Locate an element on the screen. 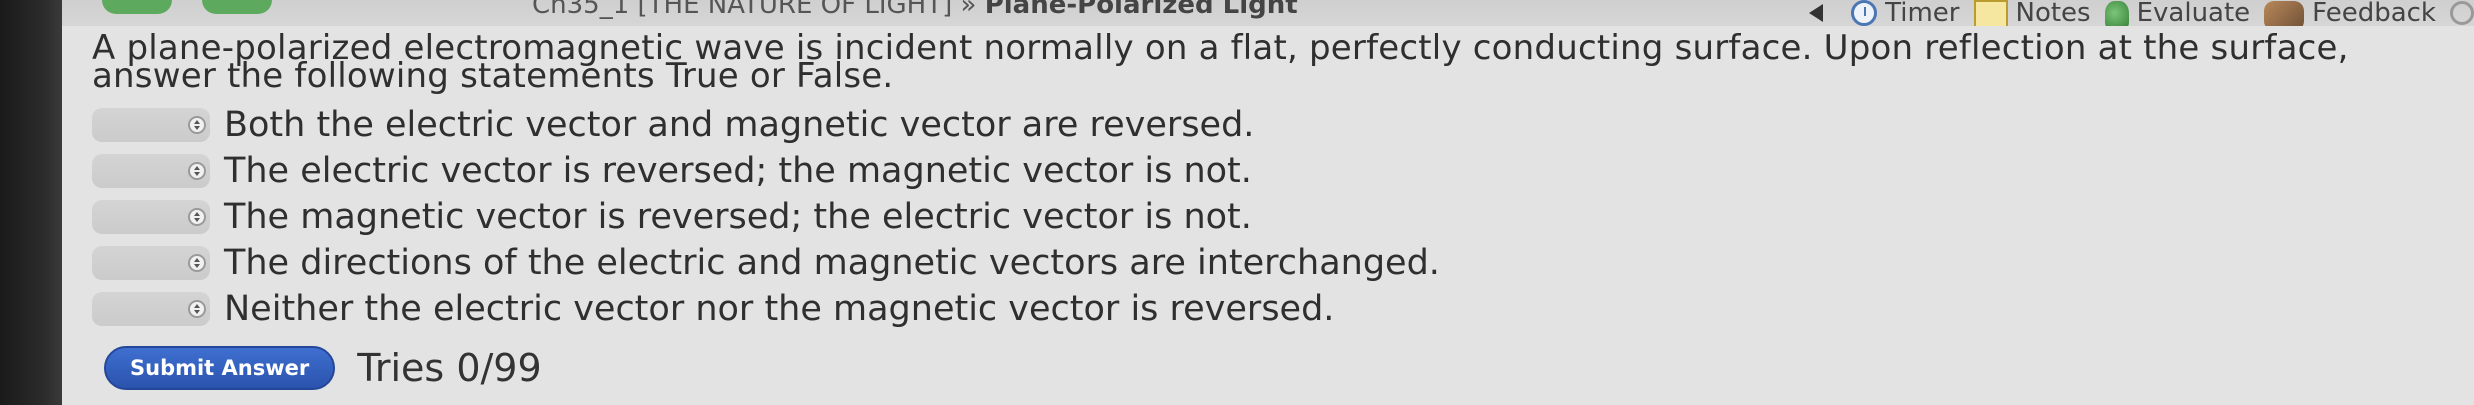  timer-label: Timer is located at coordinates (1922, 13).